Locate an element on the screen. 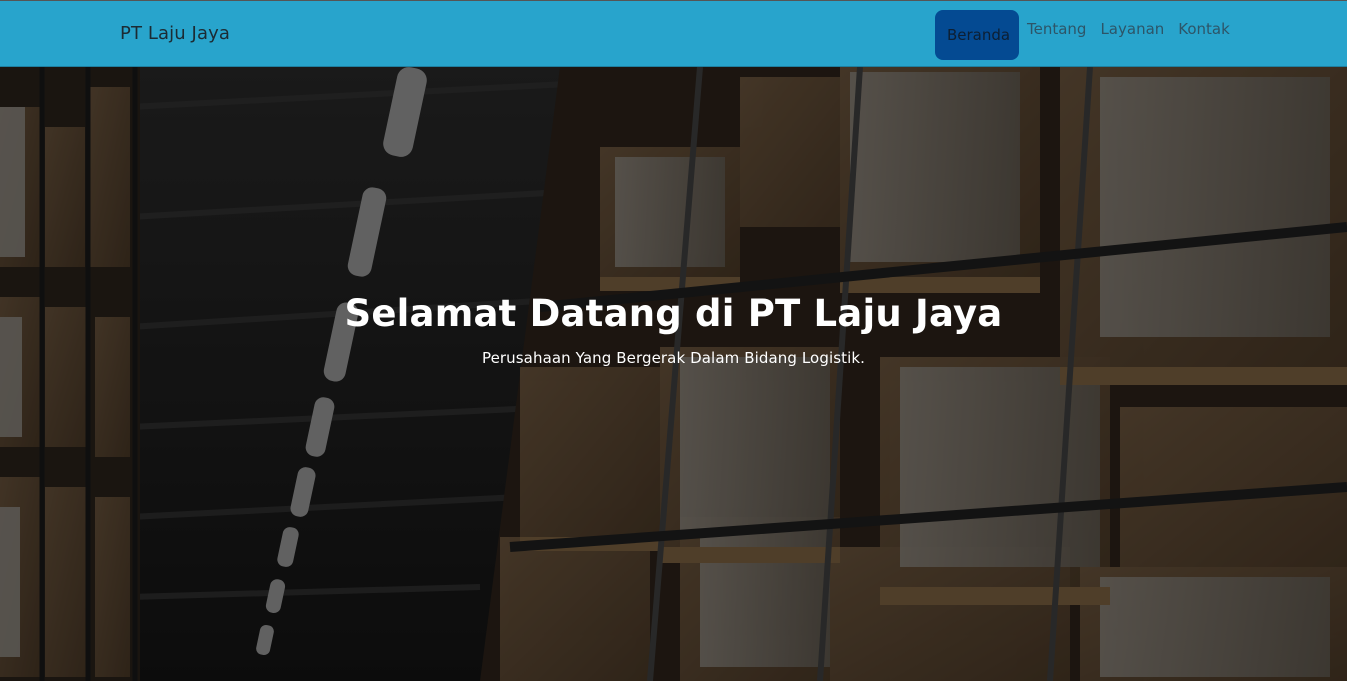  nav-links: Beranda Tentang Layanan Kontak is located at coordinates (1086, 35).